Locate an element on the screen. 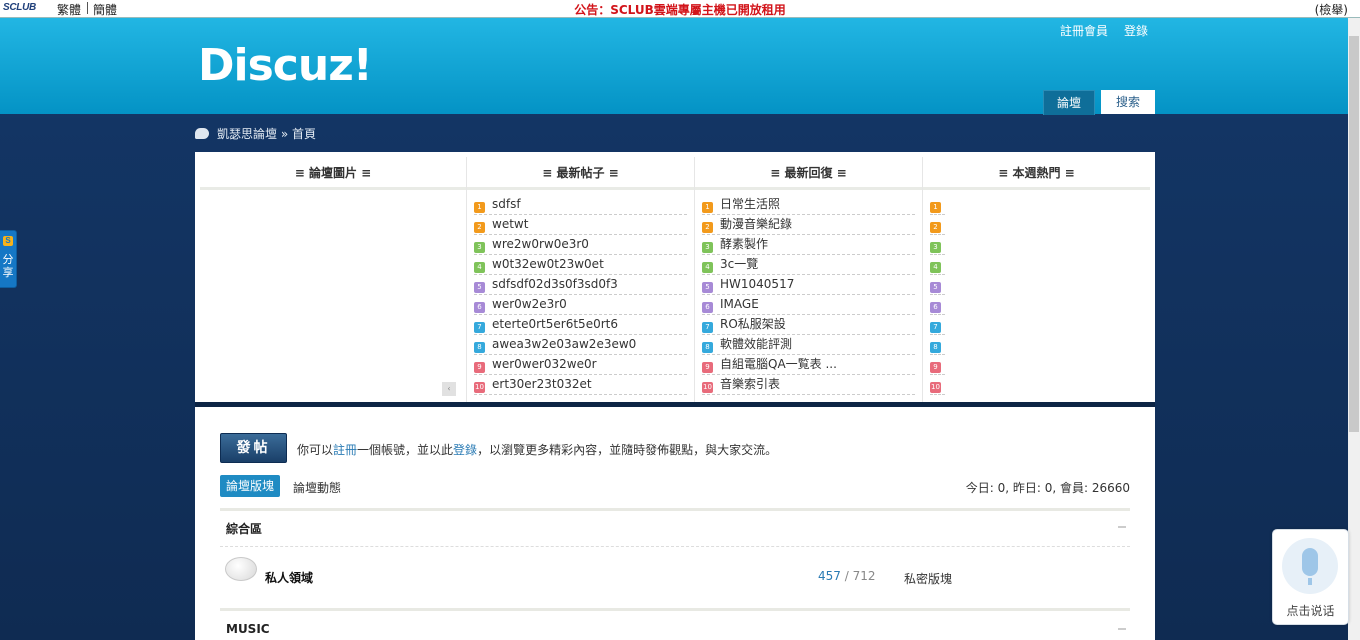 The width and height of the screenshot is (1360, 640). list-item: 8 is located at coordinates (937, 345).